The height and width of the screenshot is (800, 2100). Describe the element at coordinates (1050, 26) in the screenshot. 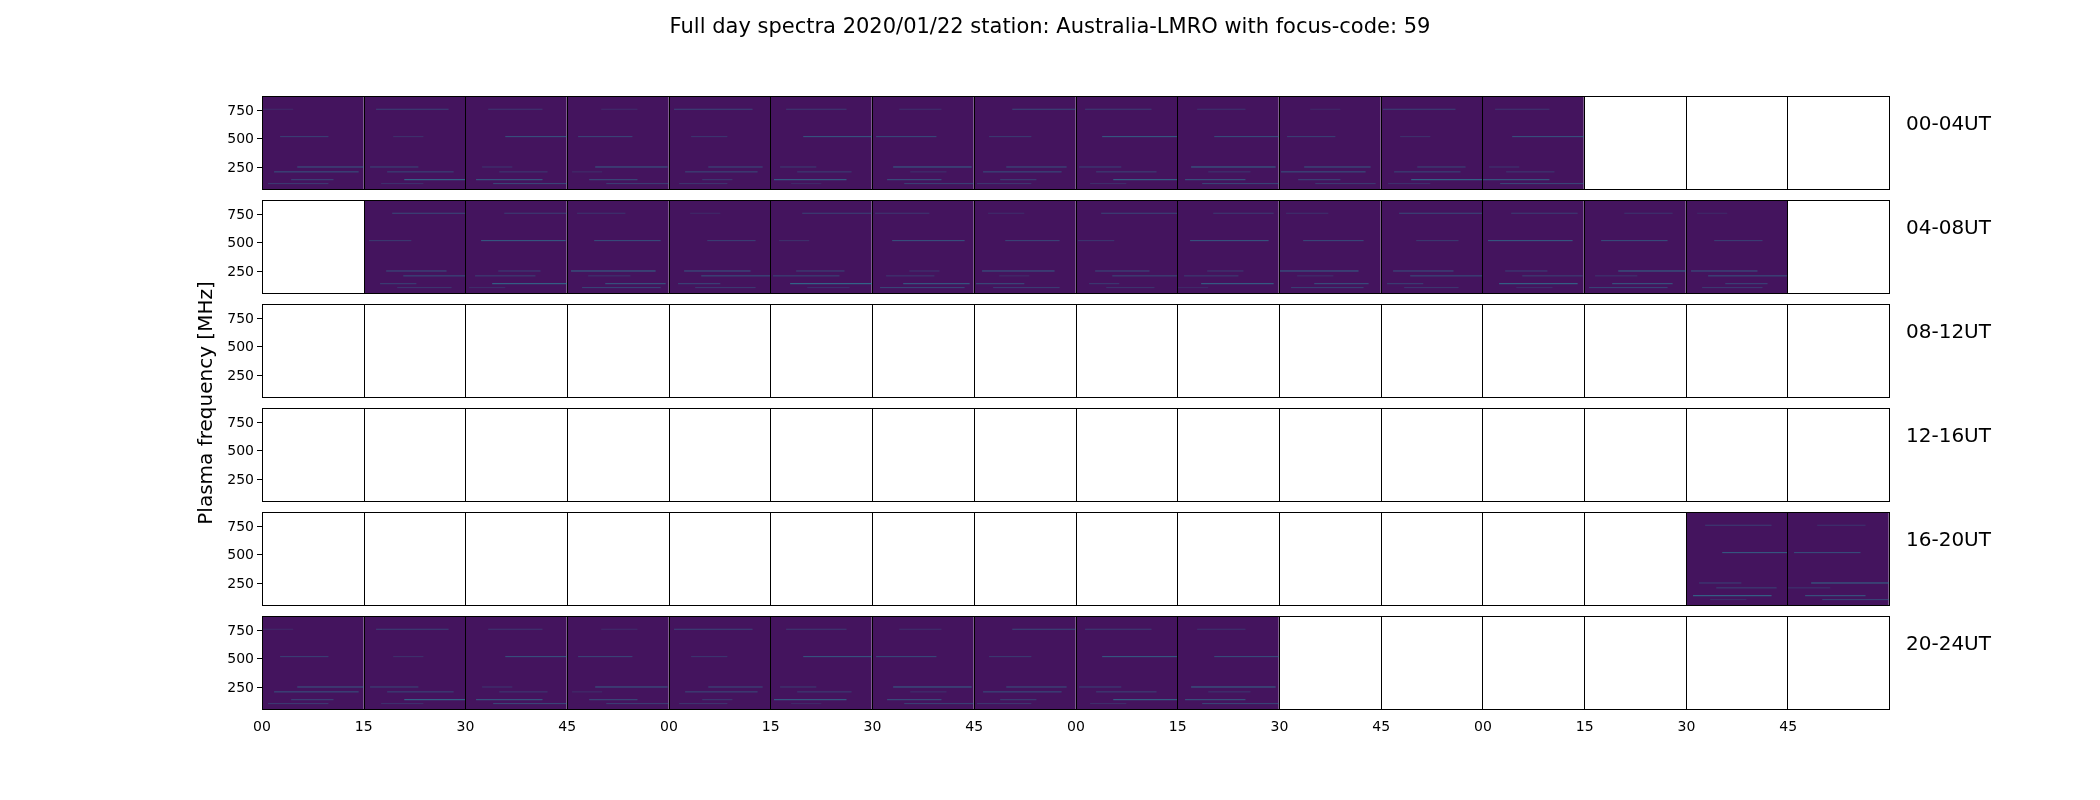

I see `figure-title: Full day spectra 2020/01/22 station: Australia-LMRO with focus-code: 59` at that location.